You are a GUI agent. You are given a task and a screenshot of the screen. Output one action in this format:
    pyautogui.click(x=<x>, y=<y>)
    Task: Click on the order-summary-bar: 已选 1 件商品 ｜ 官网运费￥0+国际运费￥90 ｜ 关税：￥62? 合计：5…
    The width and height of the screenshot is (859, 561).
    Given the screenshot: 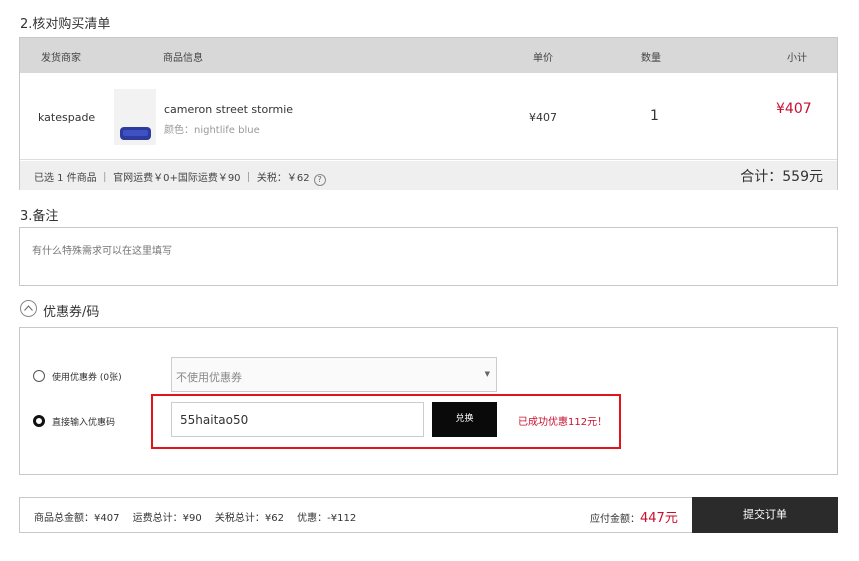 What is the action you would take?
    pyautogui.click(x=428, y=175)
    